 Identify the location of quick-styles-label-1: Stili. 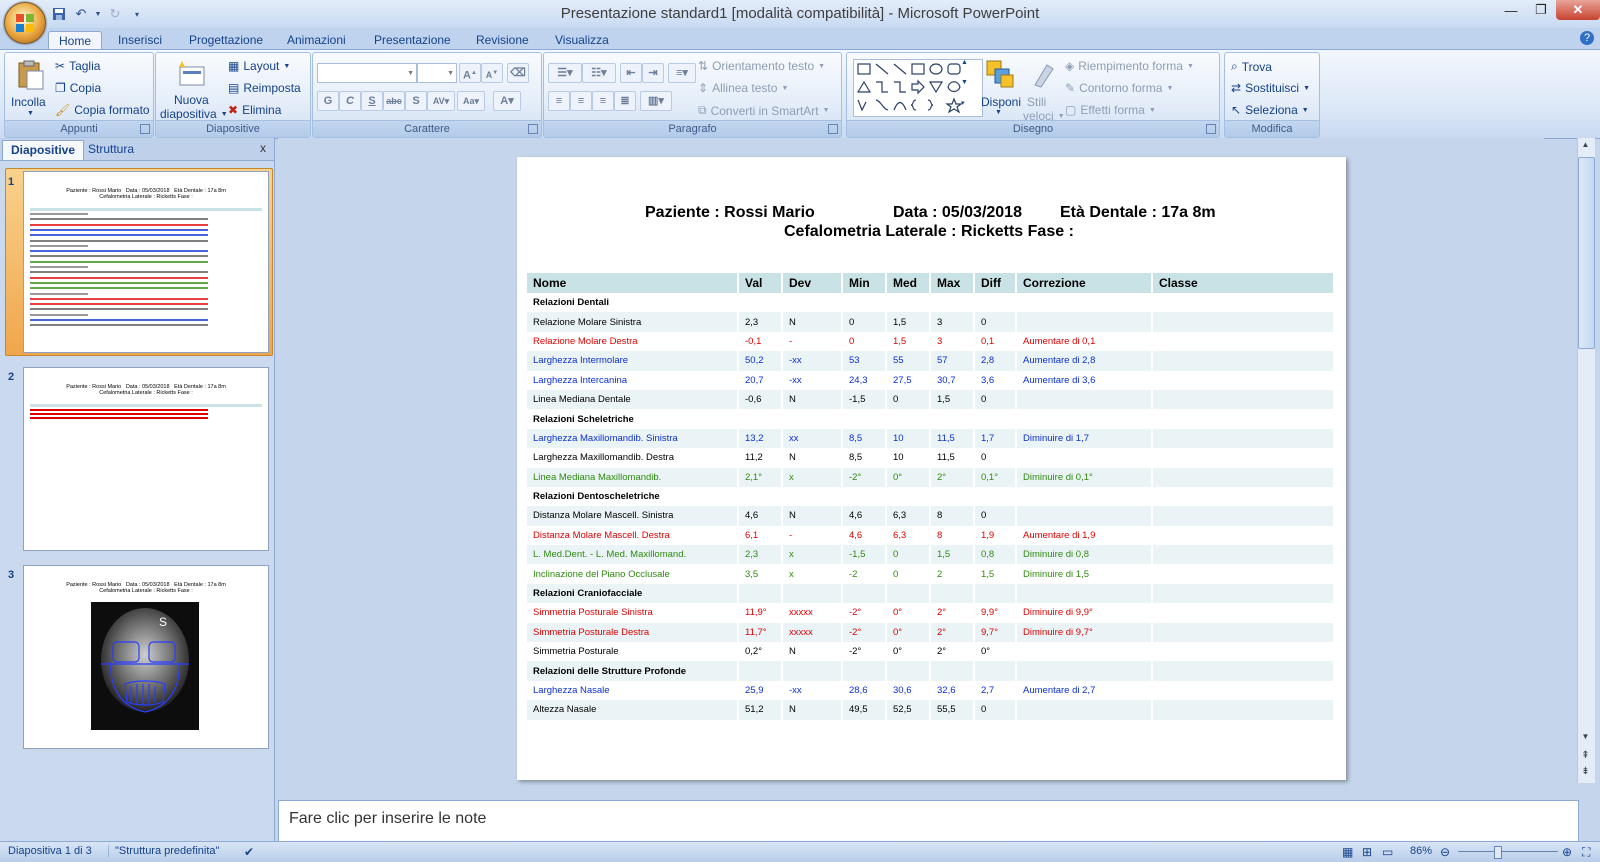
(1036, 102).